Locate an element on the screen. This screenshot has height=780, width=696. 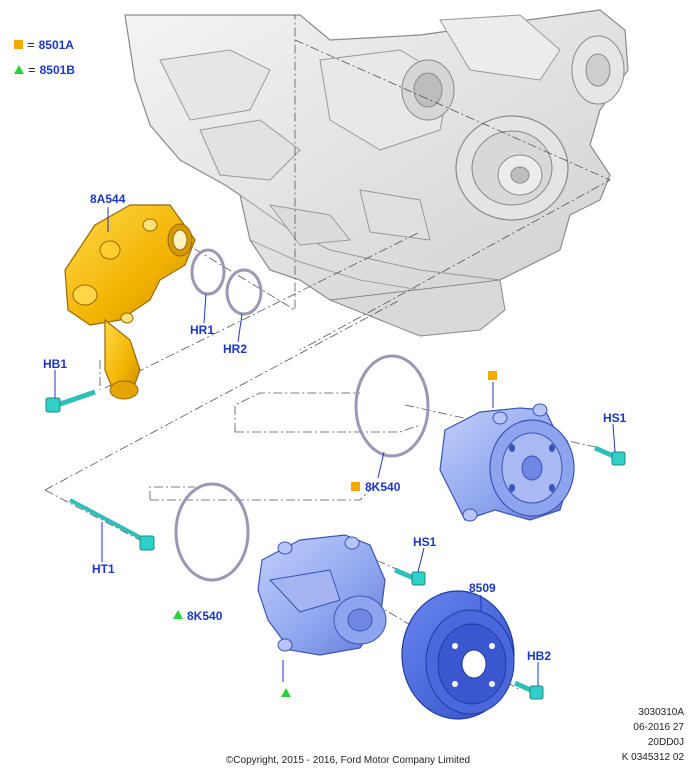
legend-item-square: = 8501A is located at coordinates (44, 44).